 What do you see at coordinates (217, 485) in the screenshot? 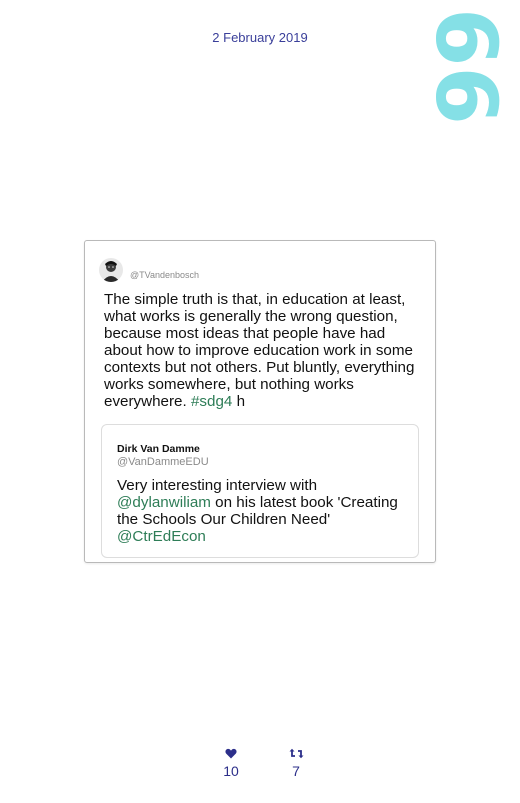
I see `quoted-text-part1: Very interesting interview with` at bounding box center [217, 485].